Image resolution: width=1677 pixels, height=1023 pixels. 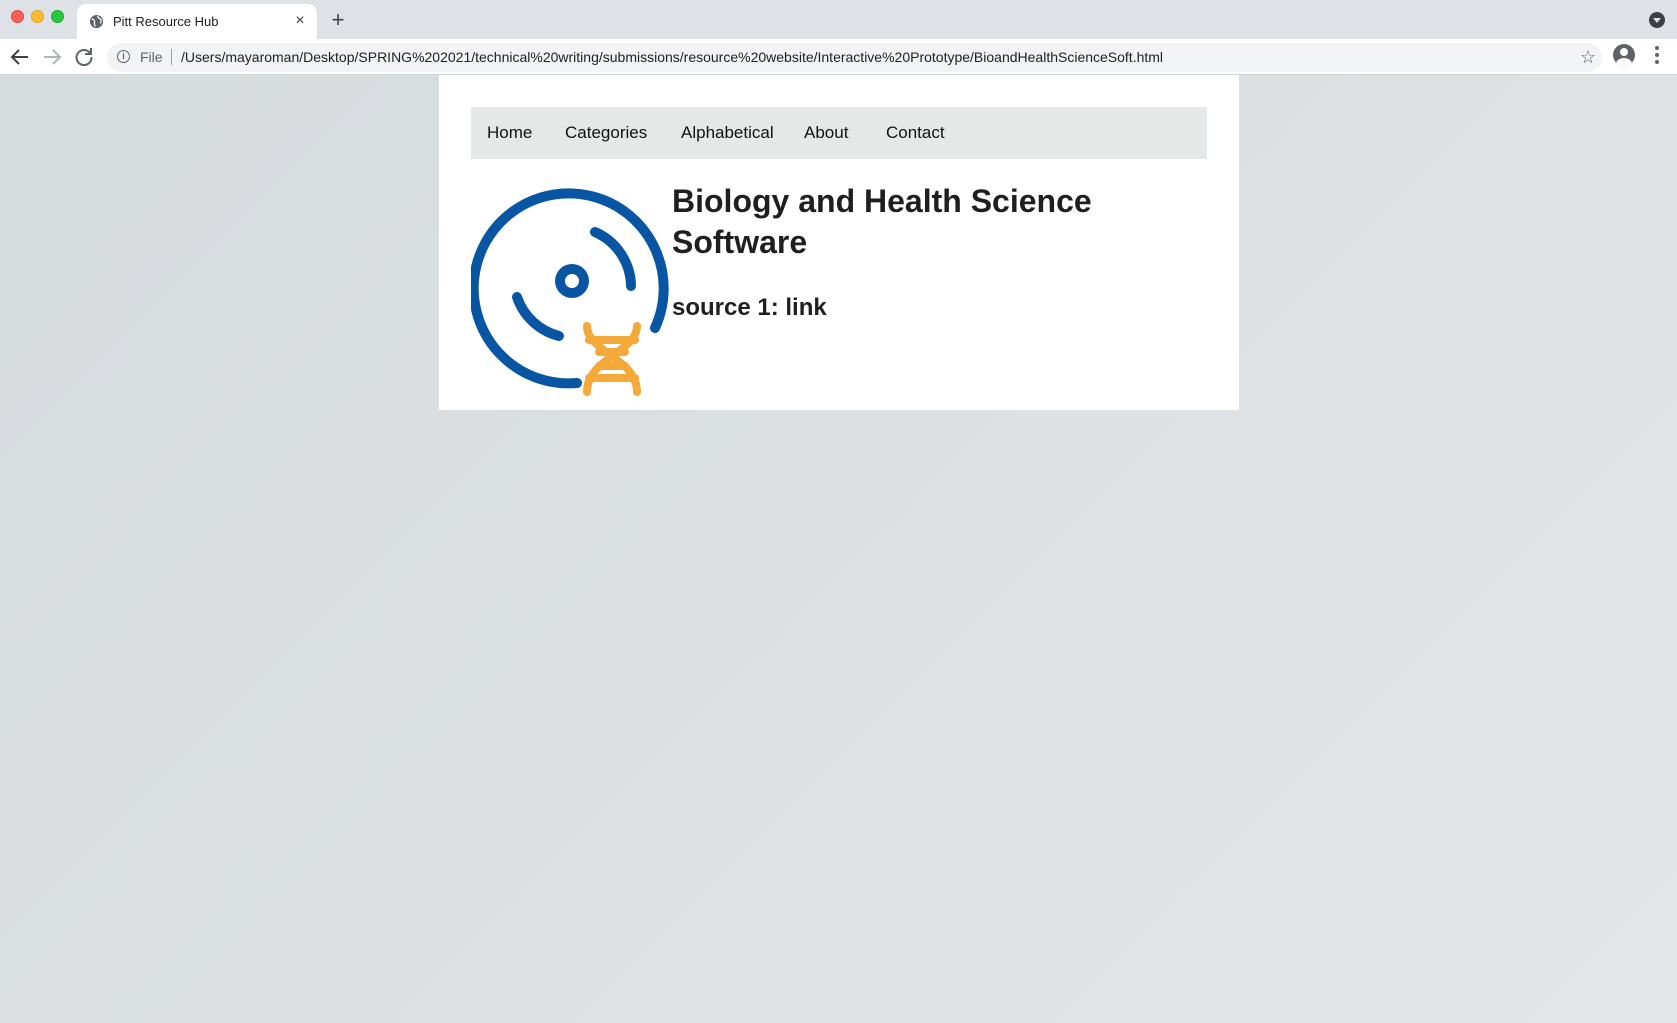 What do you see at coordinates (882, 221) in the screenshot?
I see `page-title: Biology and Health Science Software` at bounding box center [882, 221].